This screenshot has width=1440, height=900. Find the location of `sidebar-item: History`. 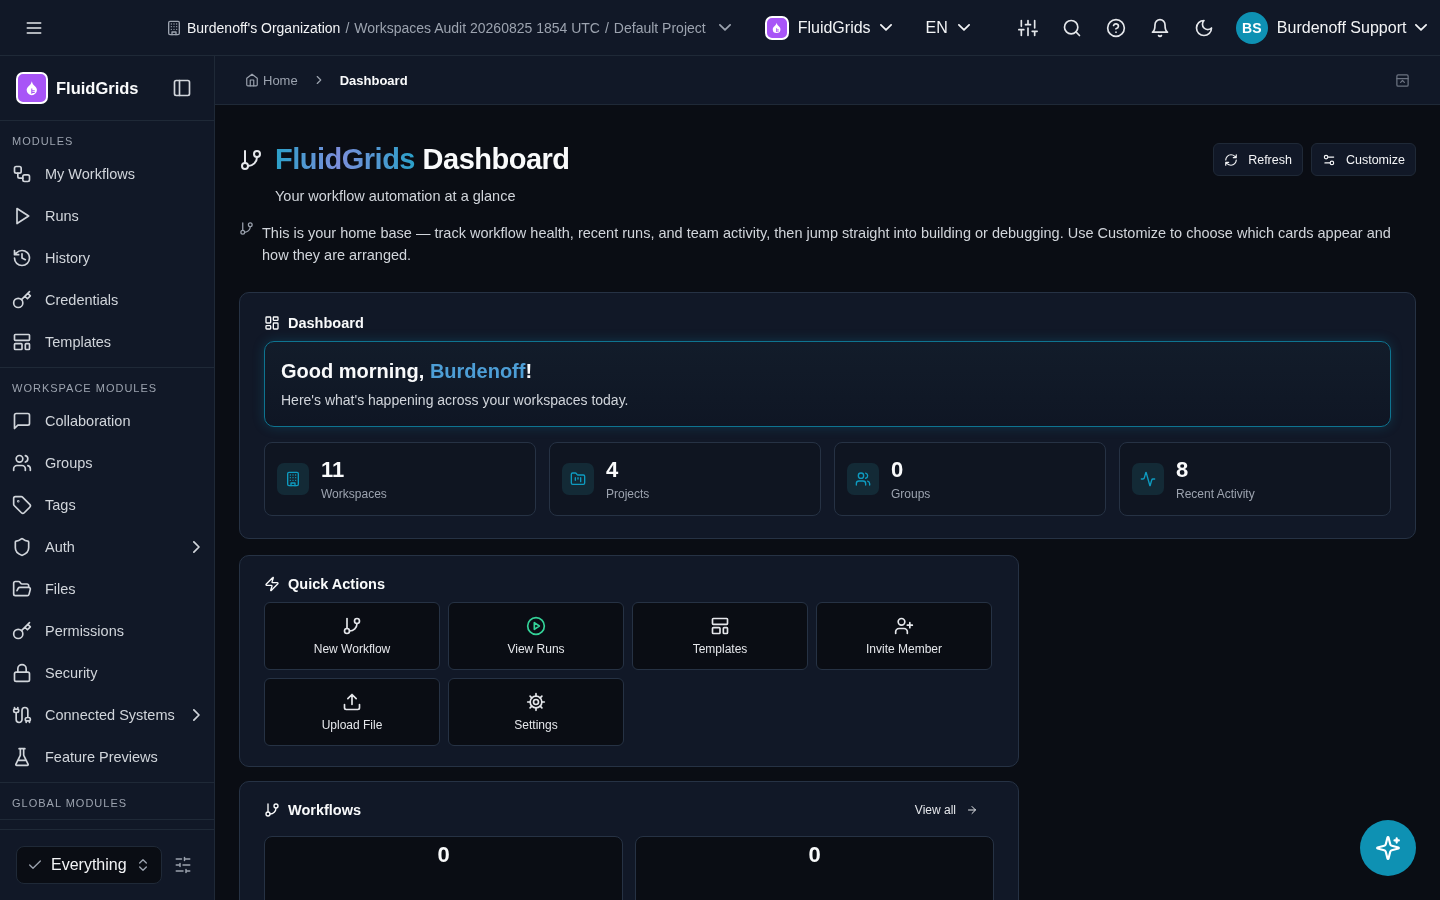

sidebar-item: History is located at coordinates (107, 258).